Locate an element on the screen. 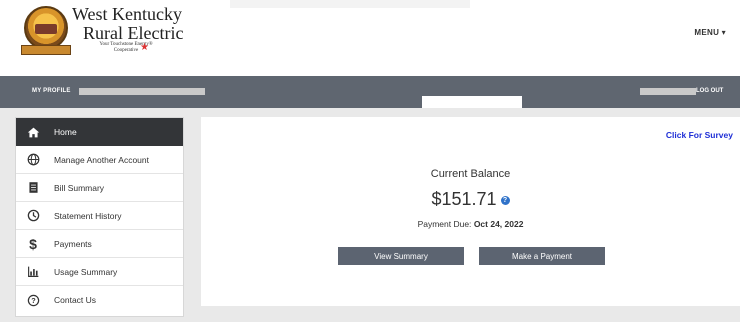 The image size is (740, 322). sidebar-item-label: Bill Summary is located at coordinates (79, 187).